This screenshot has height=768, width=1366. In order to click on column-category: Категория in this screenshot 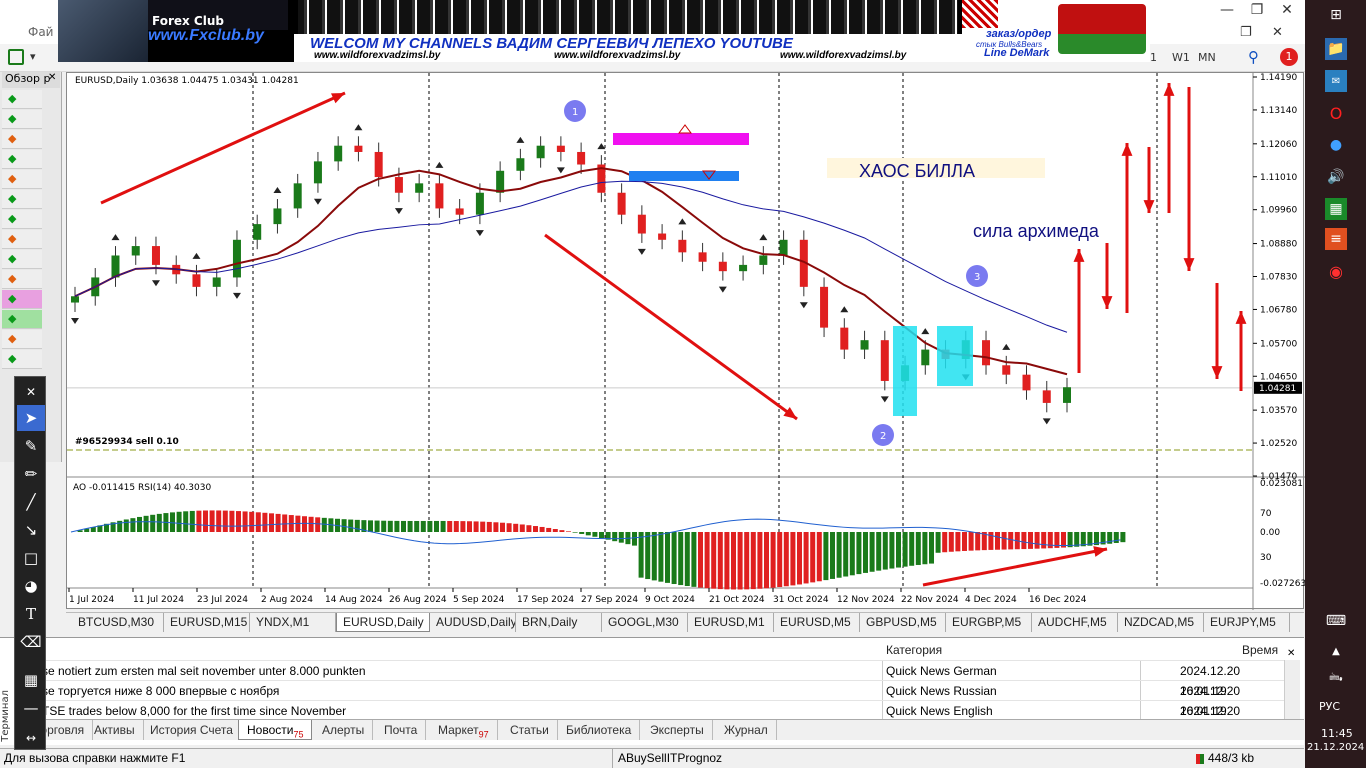, I will do `click(914, 650)`.